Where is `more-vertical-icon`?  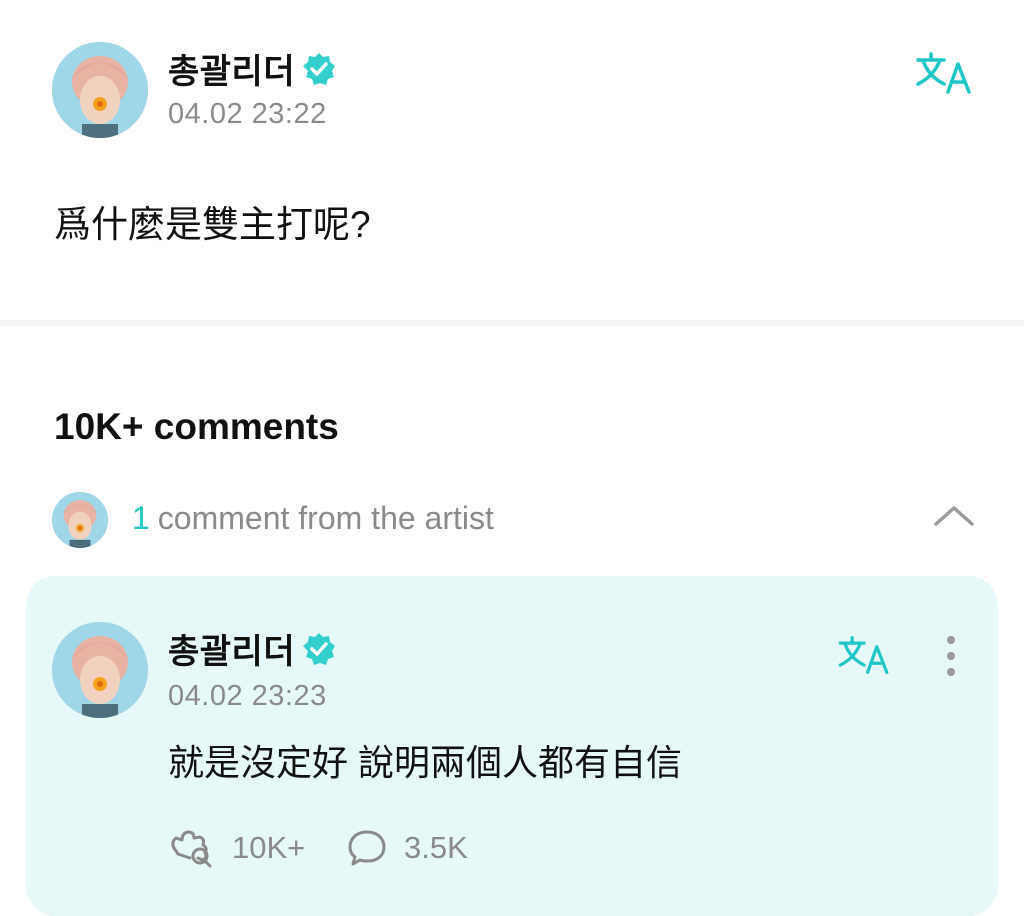 more-vertical-icon is located at coordinates (951, 656).